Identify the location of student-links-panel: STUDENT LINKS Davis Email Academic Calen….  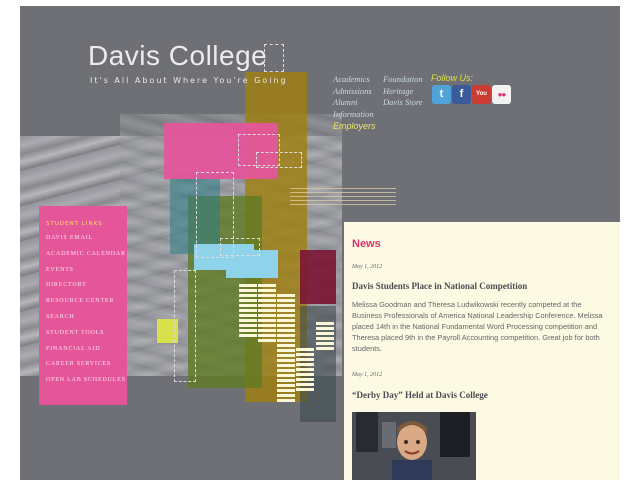
(83, 305).